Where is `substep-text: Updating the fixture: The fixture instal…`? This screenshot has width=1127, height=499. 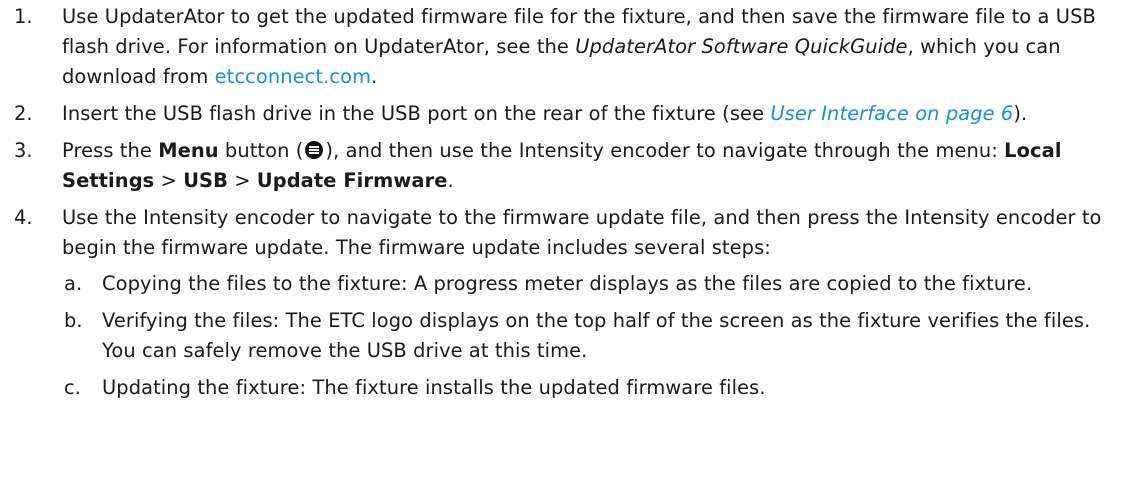
substep-text: Updating the fixture: The fixture instal… is located at coordinates (434, 387).